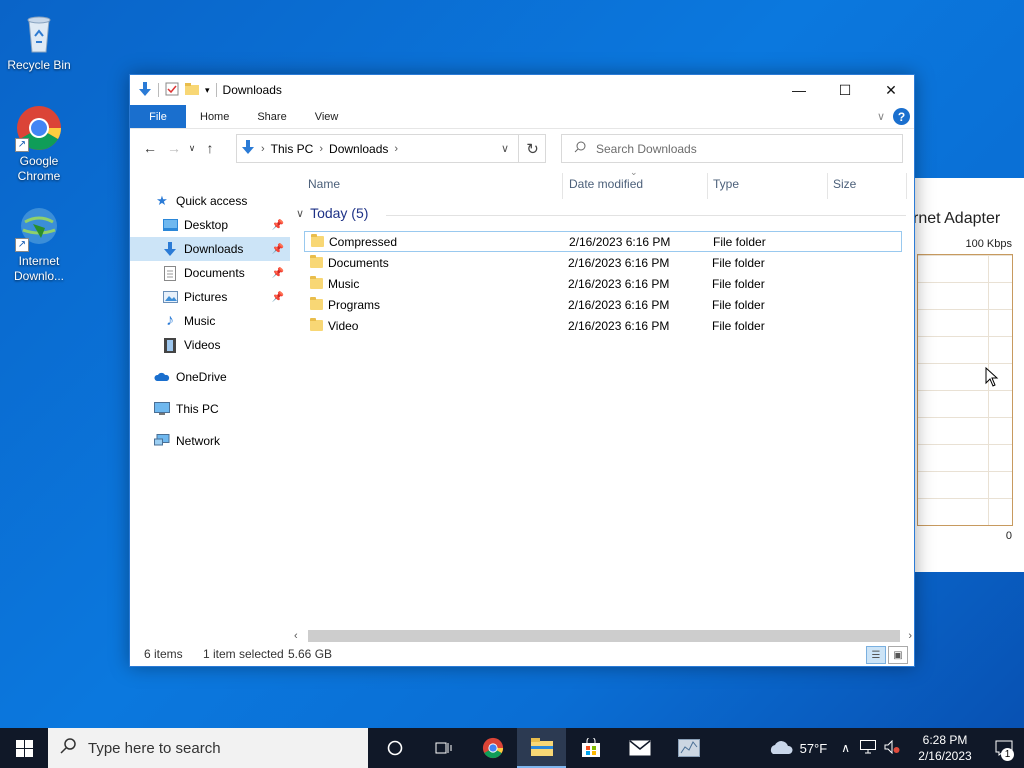 The height and width of the screenshot is (768, 1024). Describe the element at coordinates (210, 409) in the screenshot. I see `nav-item-this-pc: This PC` at that location.